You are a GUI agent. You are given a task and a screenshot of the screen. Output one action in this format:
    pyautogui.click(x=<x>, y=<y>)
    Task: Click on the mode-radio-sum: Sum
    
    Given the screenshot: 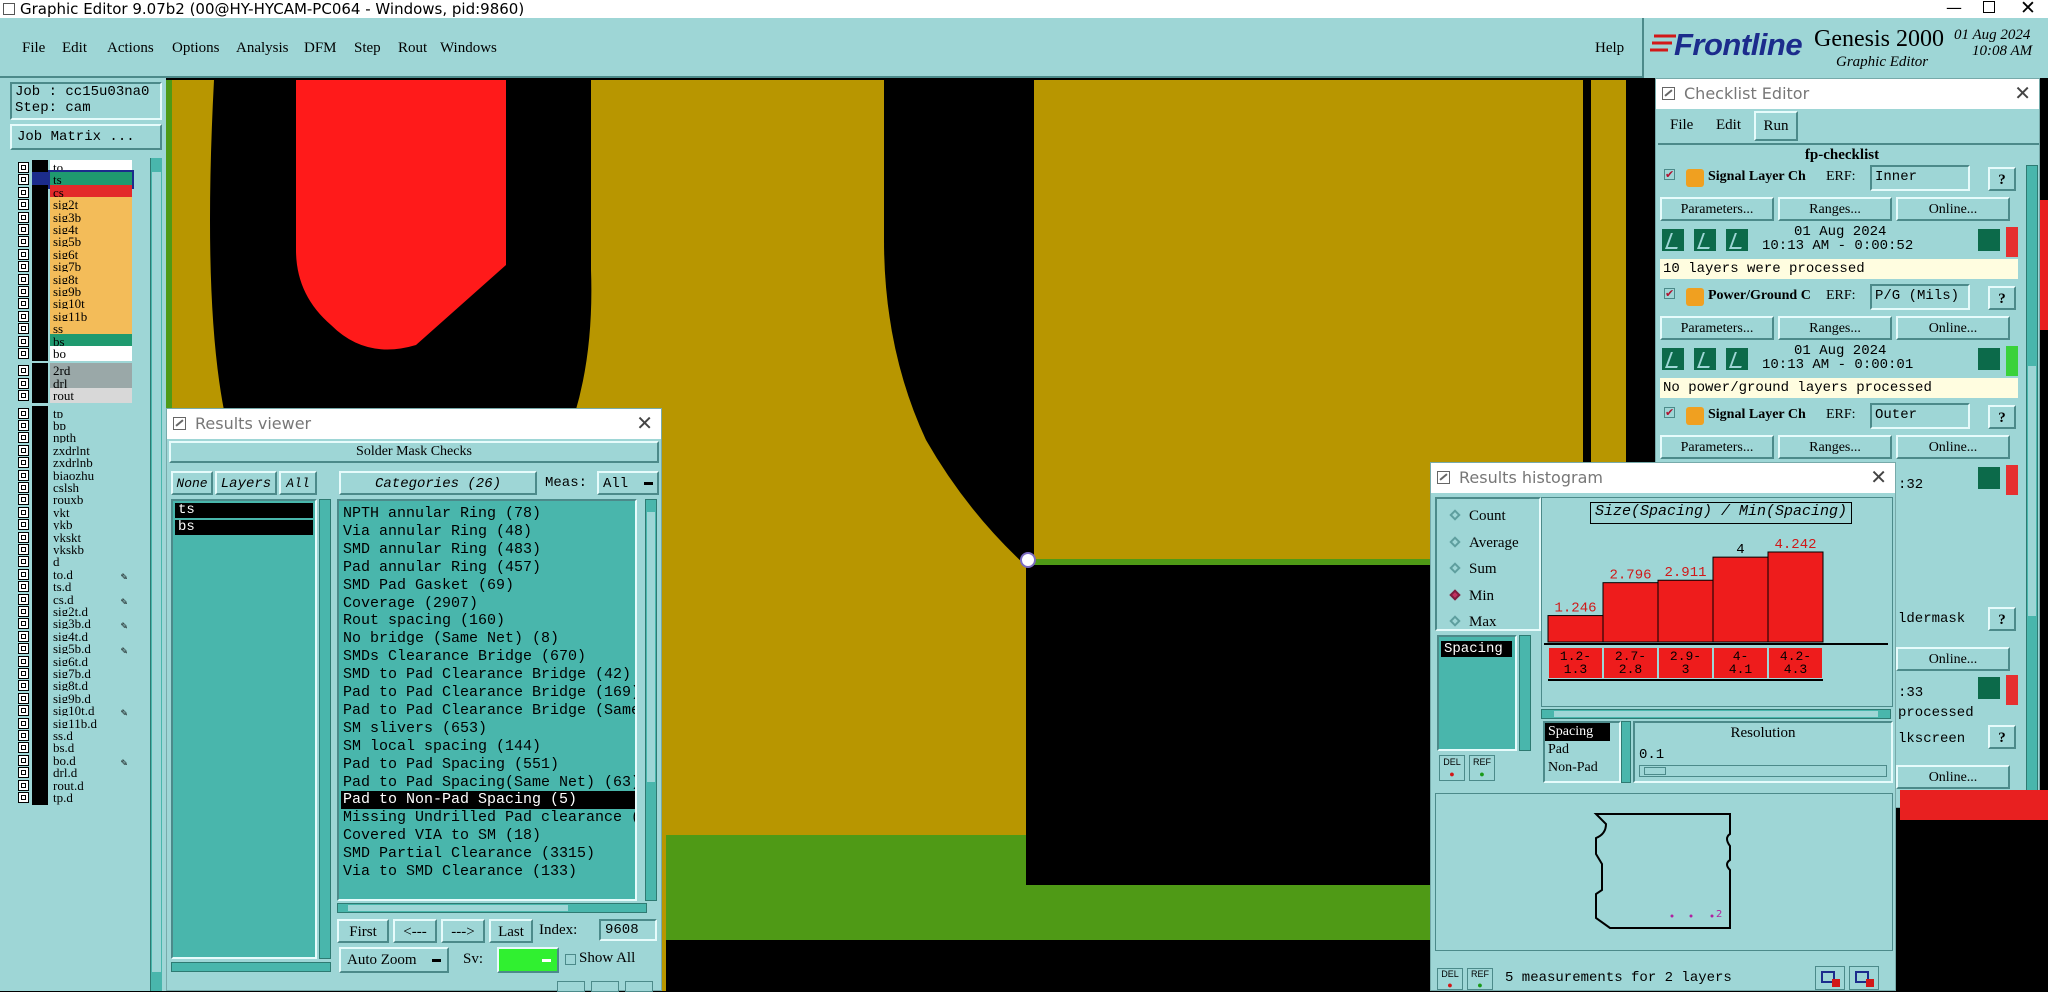 What is the action you would take?
    pyautogui.click(x=1492, y=569)
    